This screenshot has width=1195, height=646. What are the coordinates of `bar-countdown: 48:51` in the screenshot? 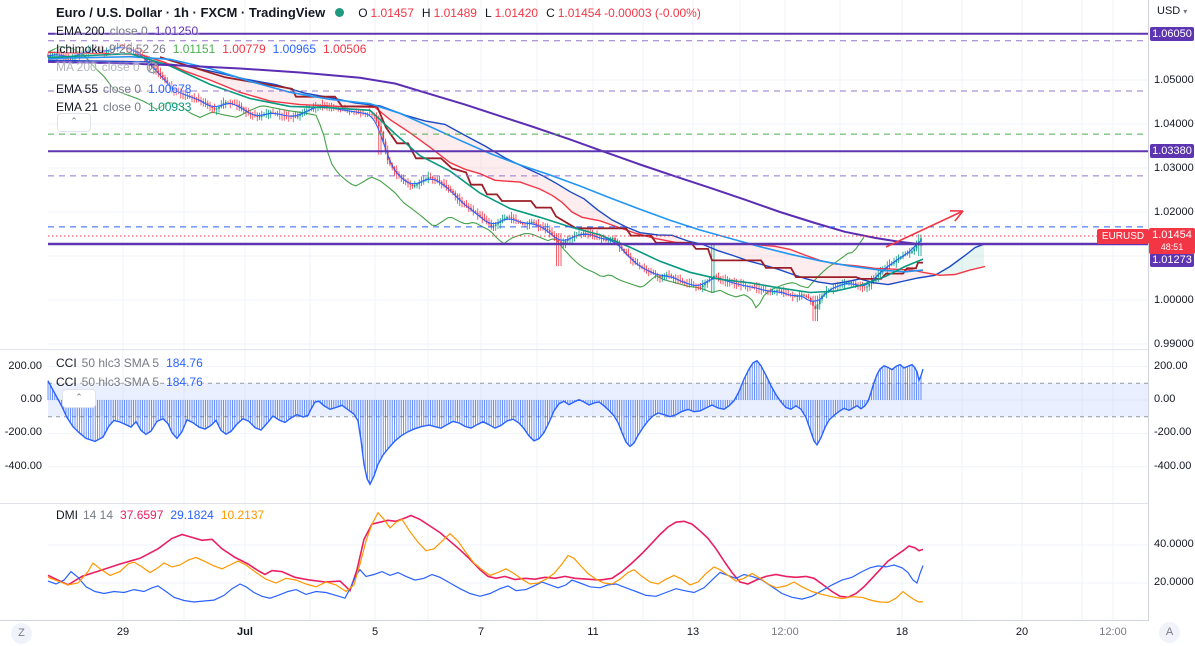 It's located at (1172, 247).